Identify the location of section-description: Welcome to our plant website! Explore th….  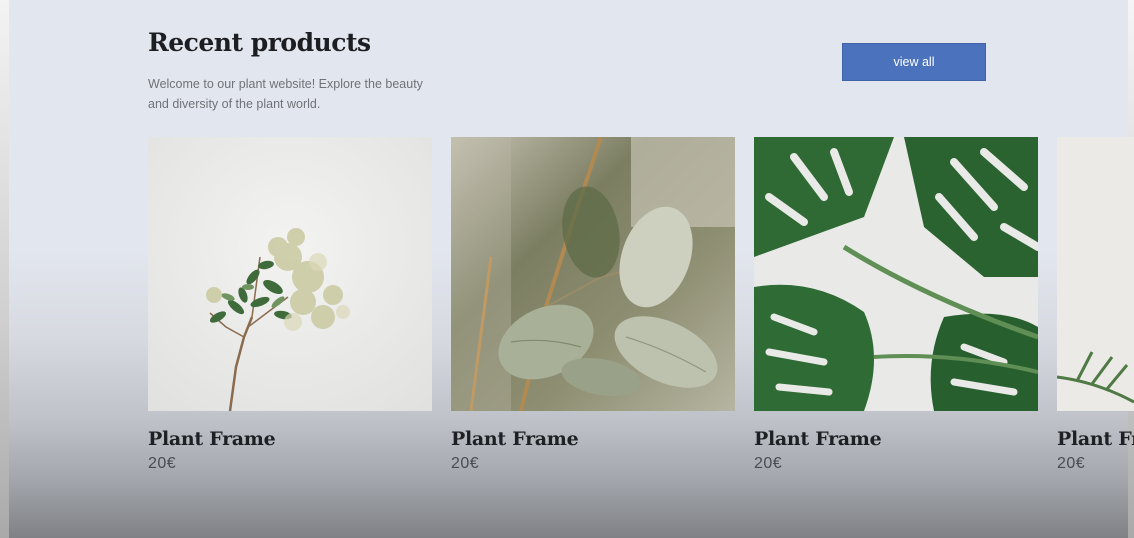
(285, 94).